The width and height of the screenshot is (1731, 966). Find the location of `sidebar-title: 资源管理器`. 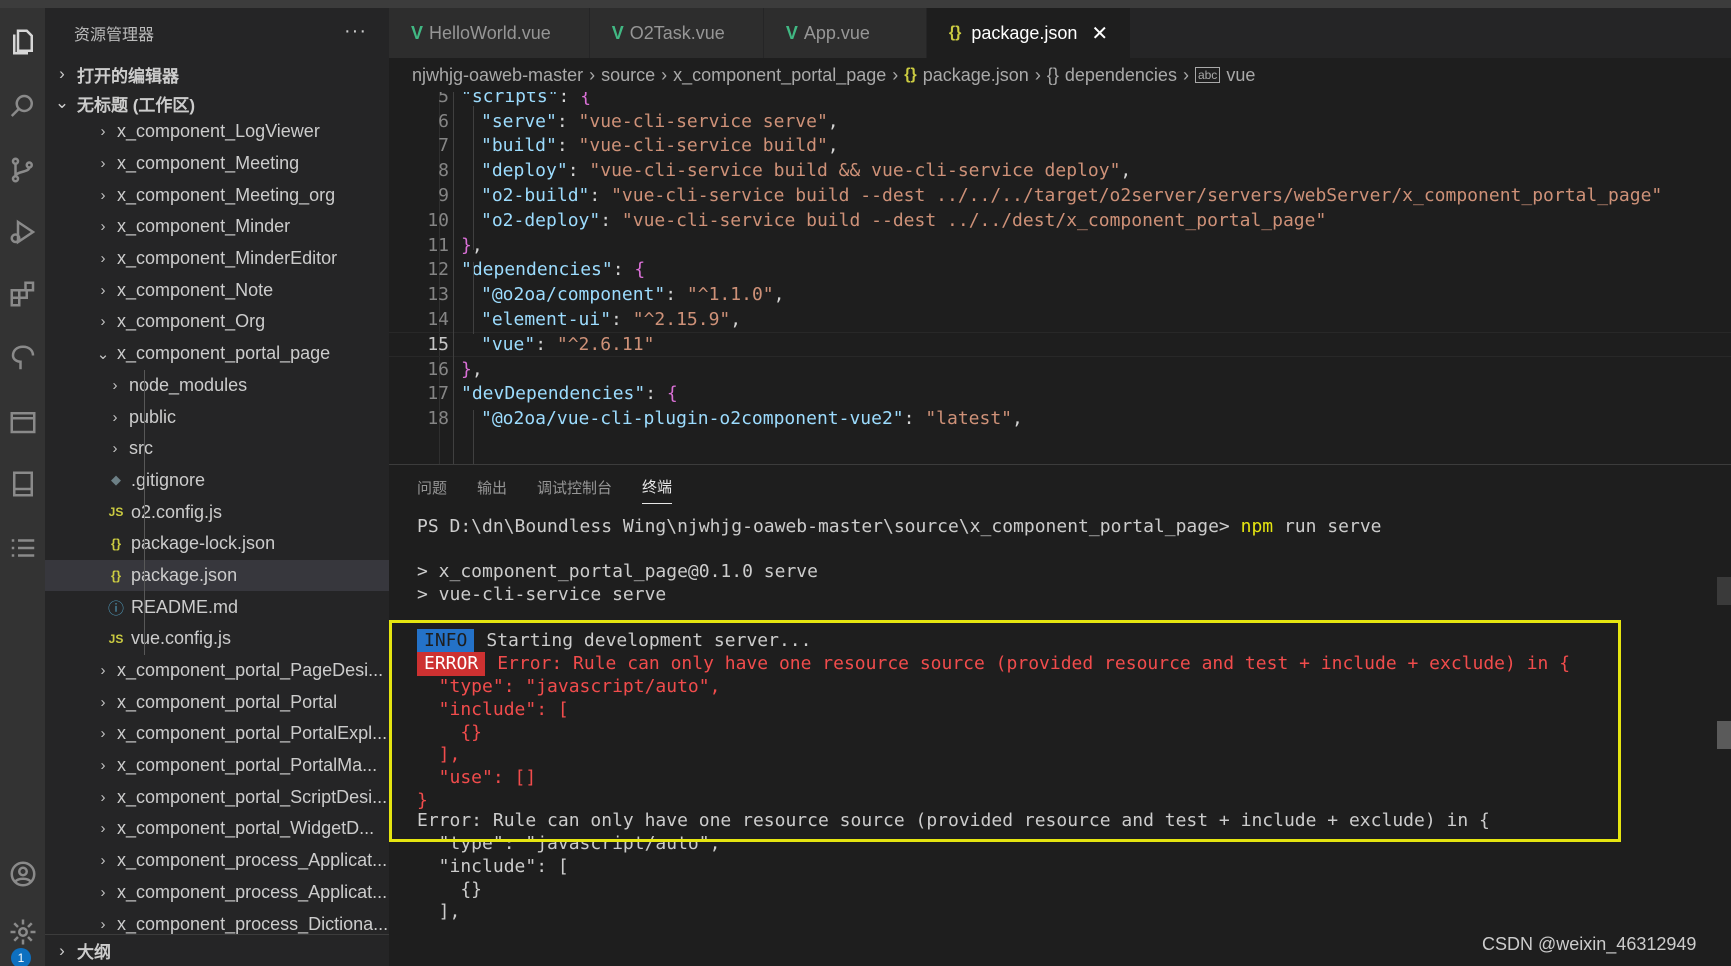

sidebar-title: 资源管理器 is located at coordinates (114, 35).